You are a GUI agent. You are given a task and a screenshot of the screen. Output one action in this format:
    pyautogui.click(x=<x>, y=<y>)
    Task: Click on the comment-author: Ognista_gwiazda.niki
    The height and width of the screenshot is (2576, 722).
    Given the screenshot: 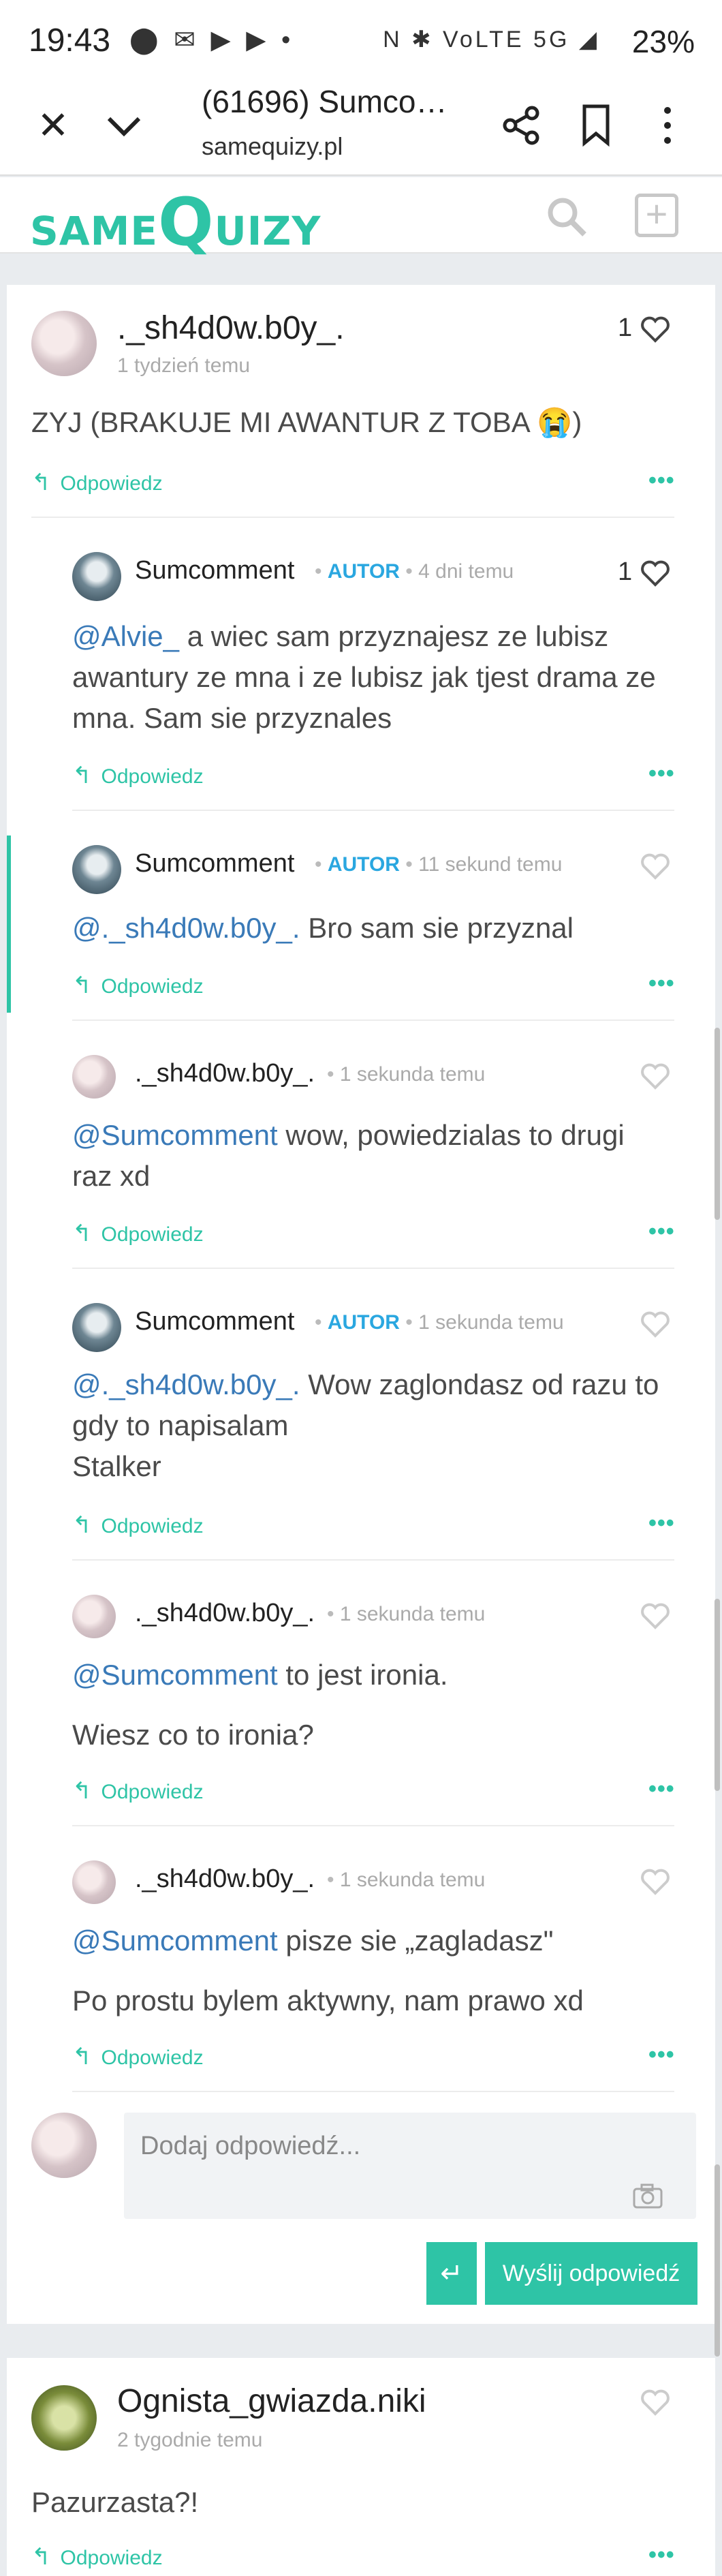 What is the action you would take?
    pyautogui.click(x=271, y=2401)
    